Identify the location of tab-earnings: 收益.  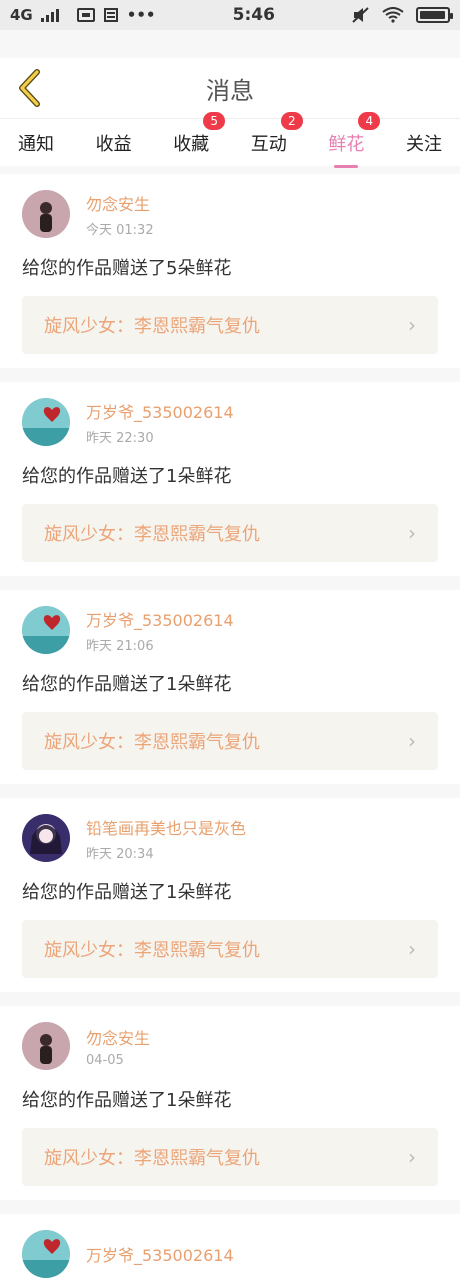
(114, 143).